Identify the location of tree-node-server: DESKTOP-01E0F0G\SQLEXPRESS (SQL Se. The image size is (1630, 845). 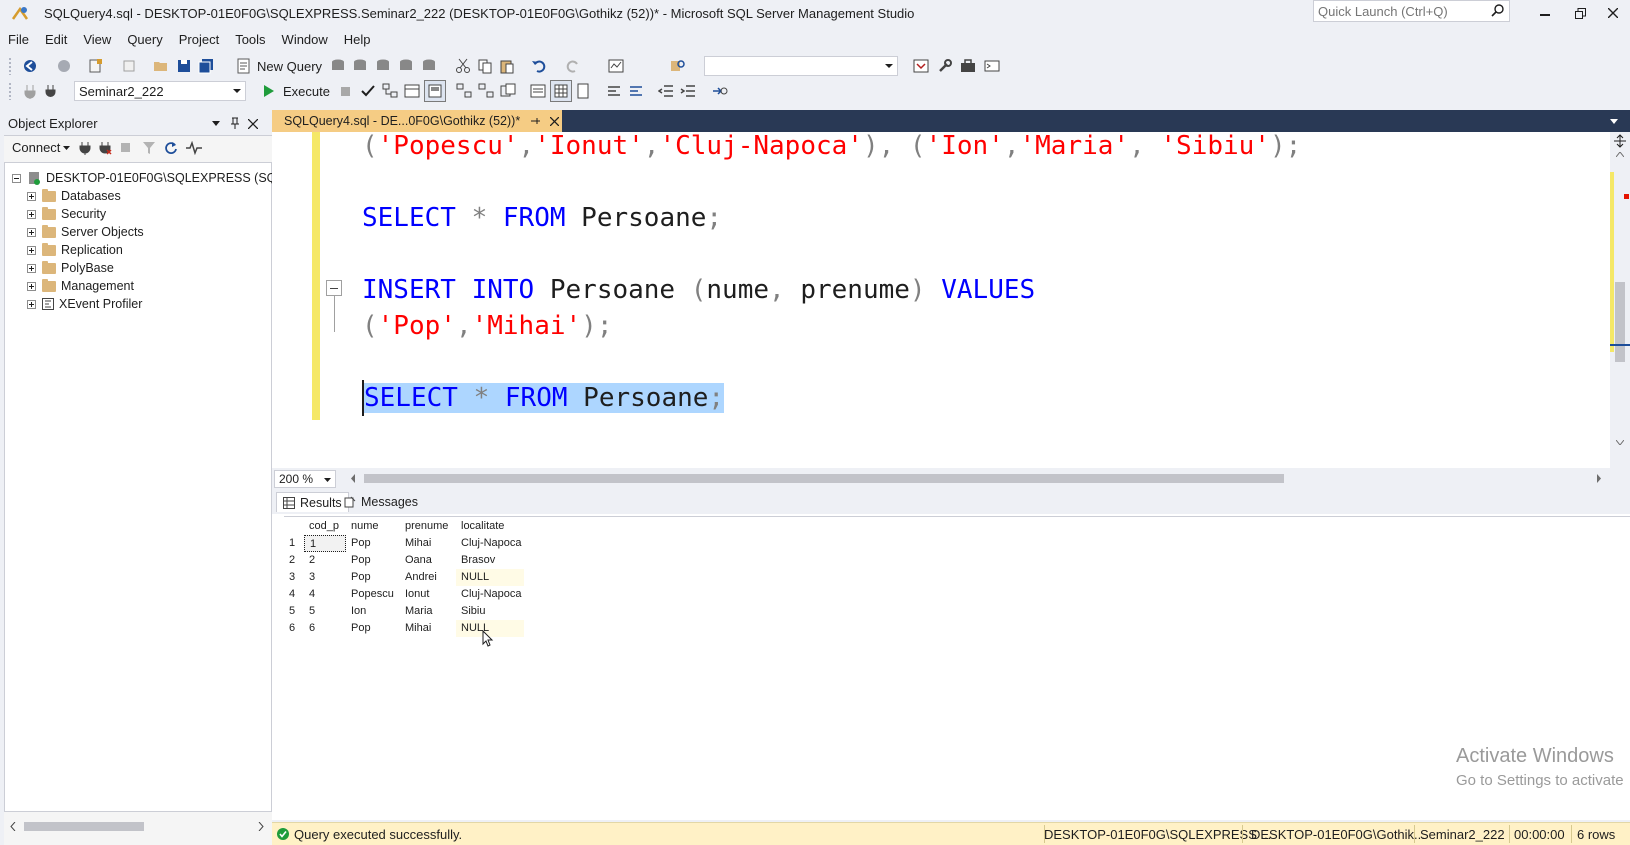
(157, 178).